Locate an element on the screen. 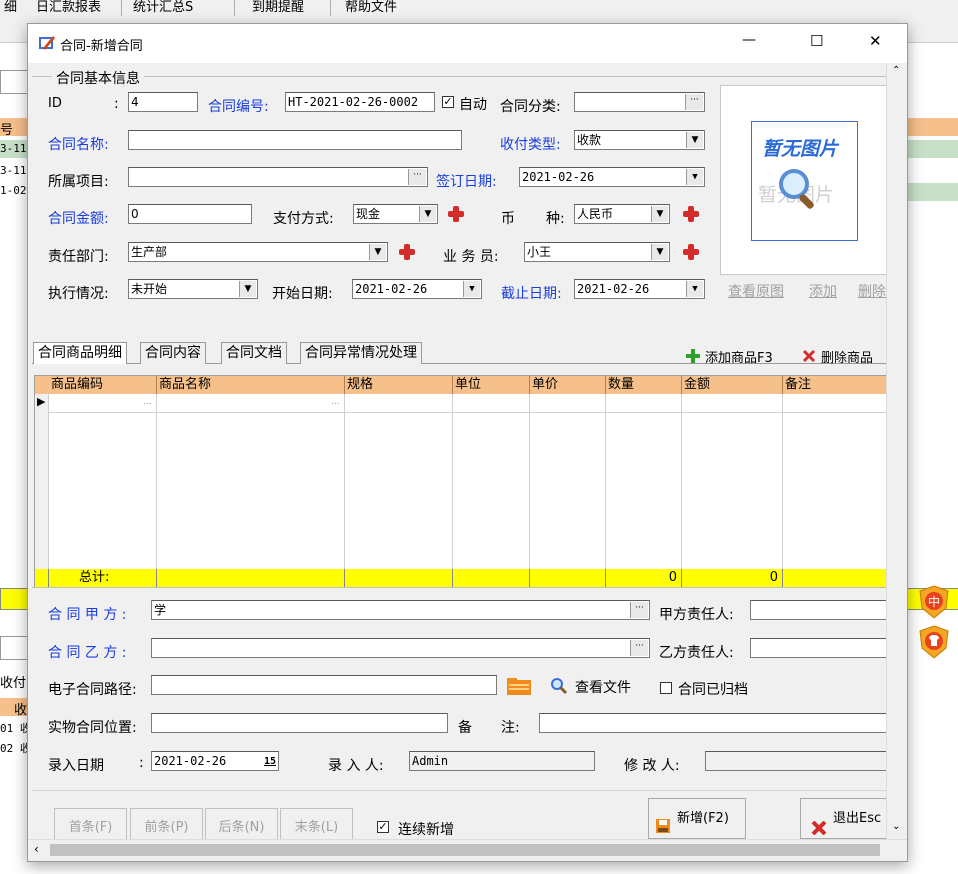  end-date-picker: 2021-02-26 ▼ is located at coordinates (639, 289).